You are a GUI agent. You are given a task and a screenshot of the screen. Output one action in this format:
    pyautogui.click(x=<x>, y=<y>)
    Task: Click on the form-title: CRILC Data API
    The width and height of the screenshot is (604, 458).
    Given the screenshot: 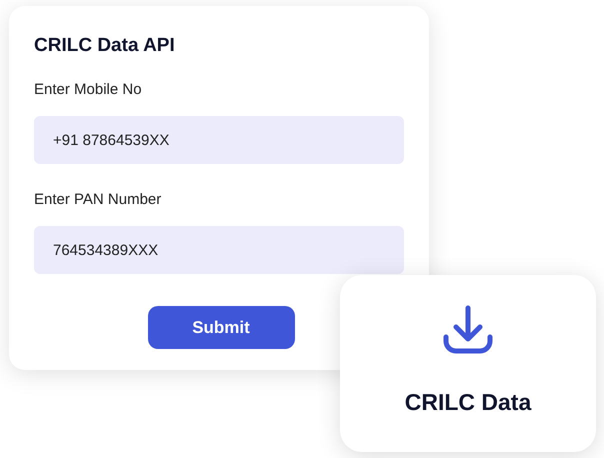 What is the action you would take?
    pyautogui.click(x=105, y=46)
    